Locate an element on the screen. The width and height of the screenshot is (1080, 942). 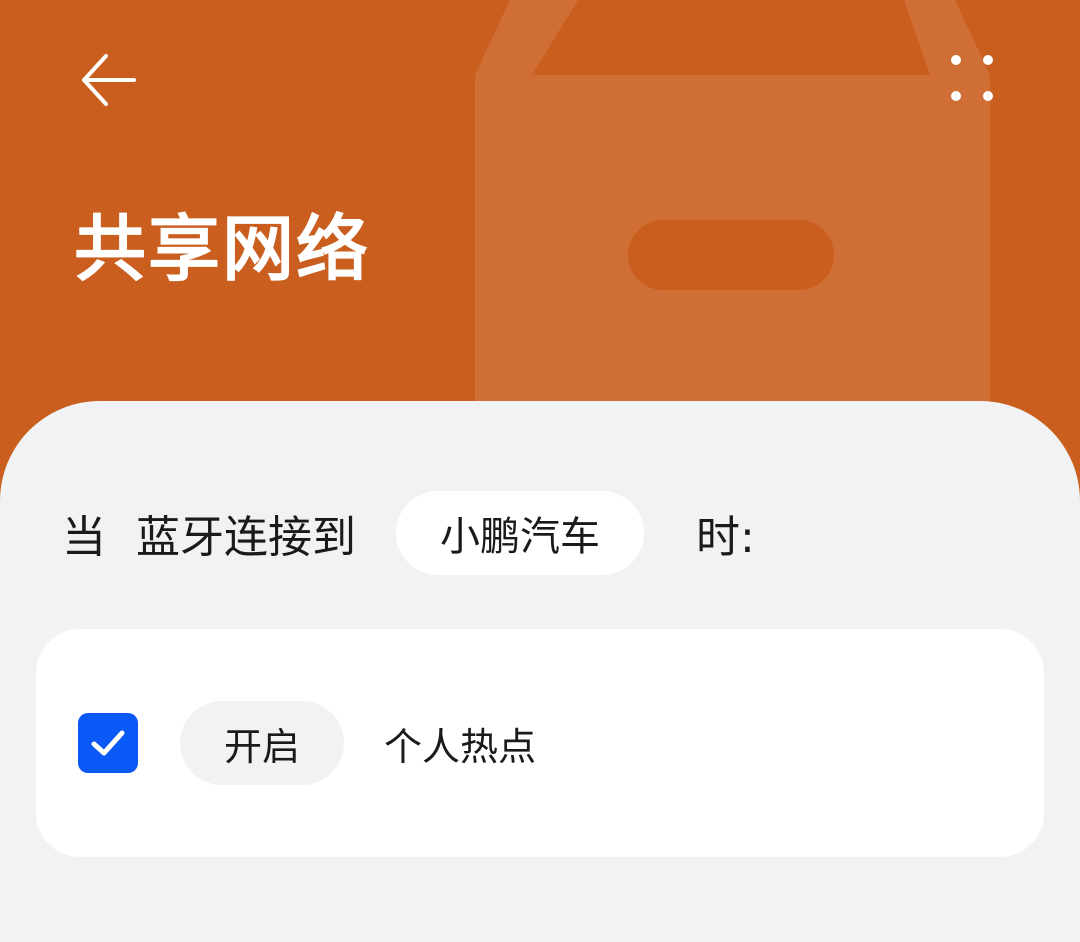
back-button is located at coordinates (108, 80).